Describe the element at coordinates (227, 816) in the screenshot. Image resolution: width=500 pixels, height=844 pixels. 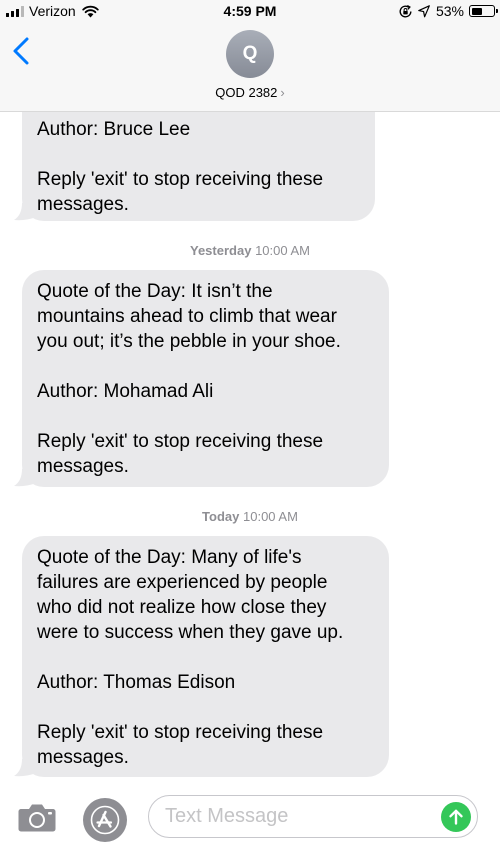
I see `message-input-placeholder: Text Message` at that location.